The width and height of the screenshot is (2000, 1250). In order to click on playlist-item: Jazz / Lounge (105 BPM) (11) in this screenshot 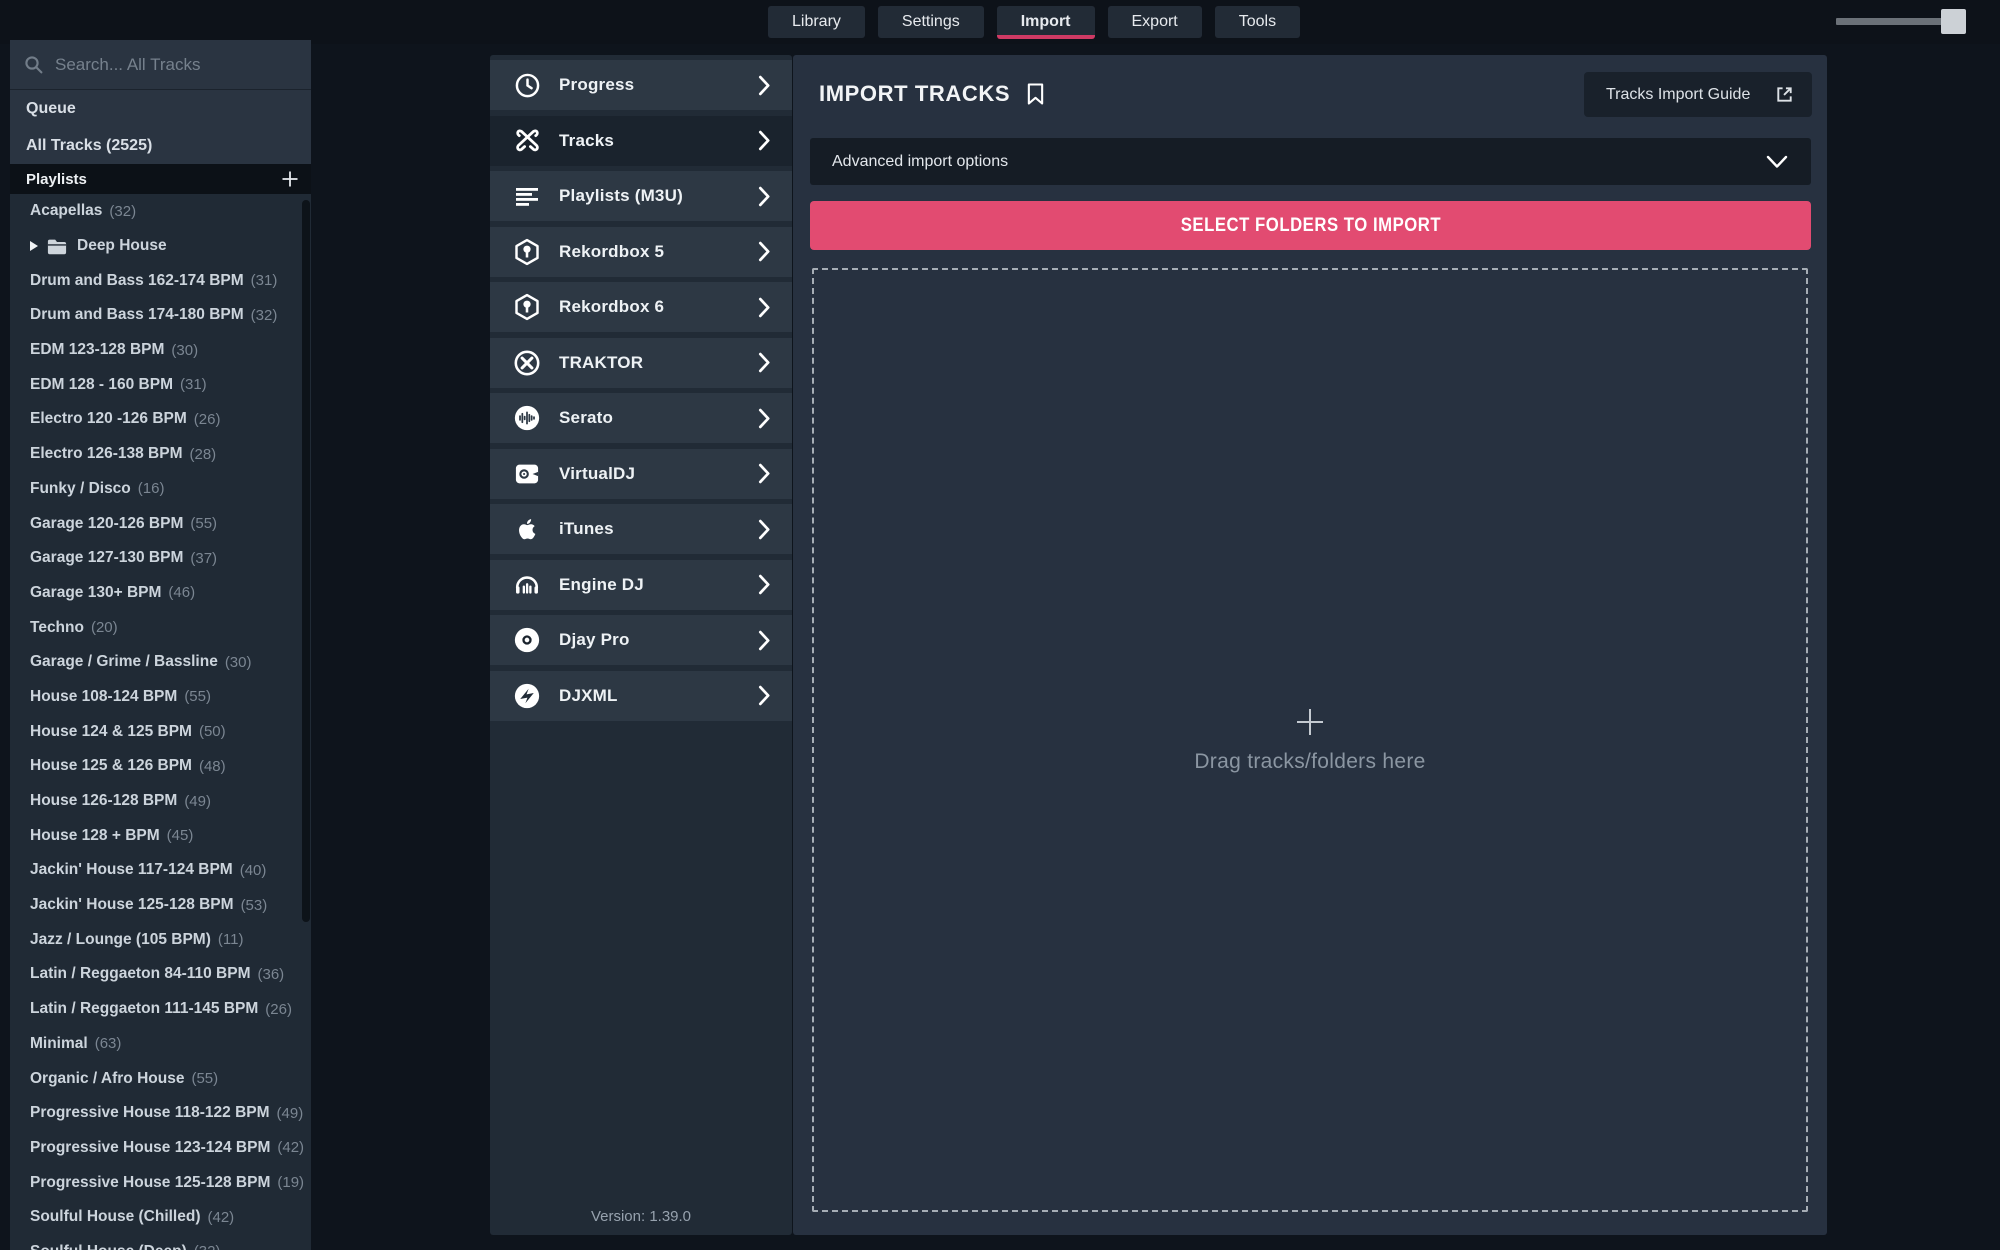, I will do `click(160, 939)`.